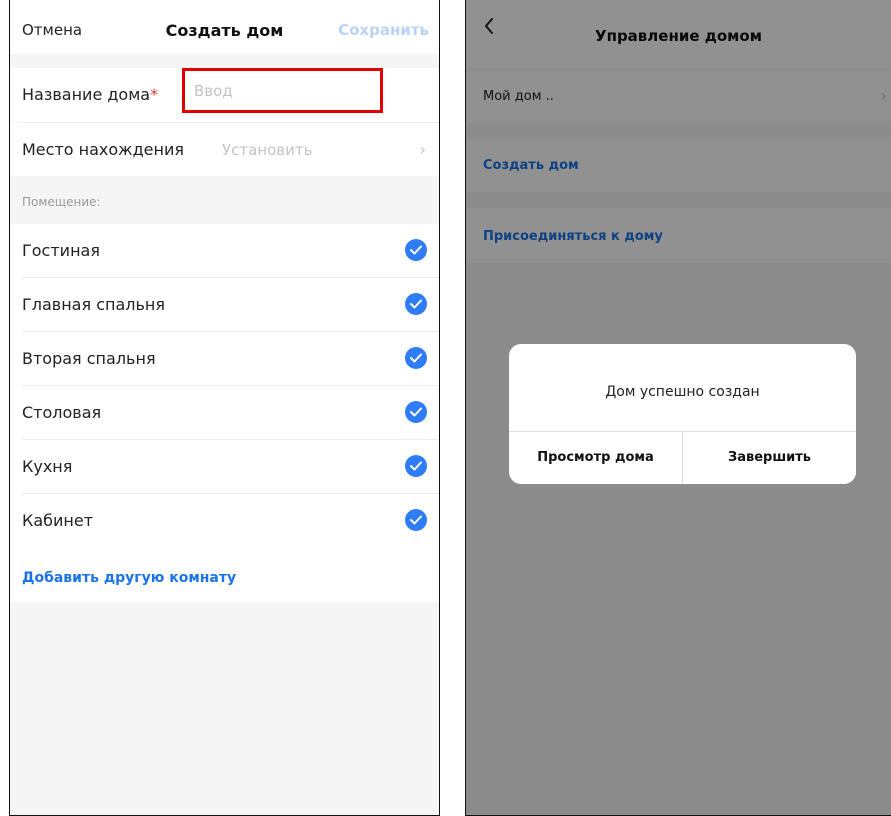  I want to click on highlight-frame, so click(282, 90).